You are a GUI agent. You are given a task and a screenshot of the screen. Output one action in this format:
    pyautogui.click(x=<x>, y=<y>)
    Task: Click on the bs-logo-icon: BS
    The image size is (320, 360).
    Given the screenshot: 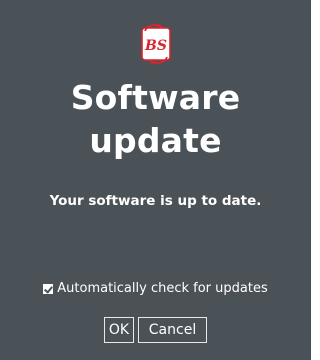 What is the action you would take?
    pyautogui.click(x=156, y=44)
    